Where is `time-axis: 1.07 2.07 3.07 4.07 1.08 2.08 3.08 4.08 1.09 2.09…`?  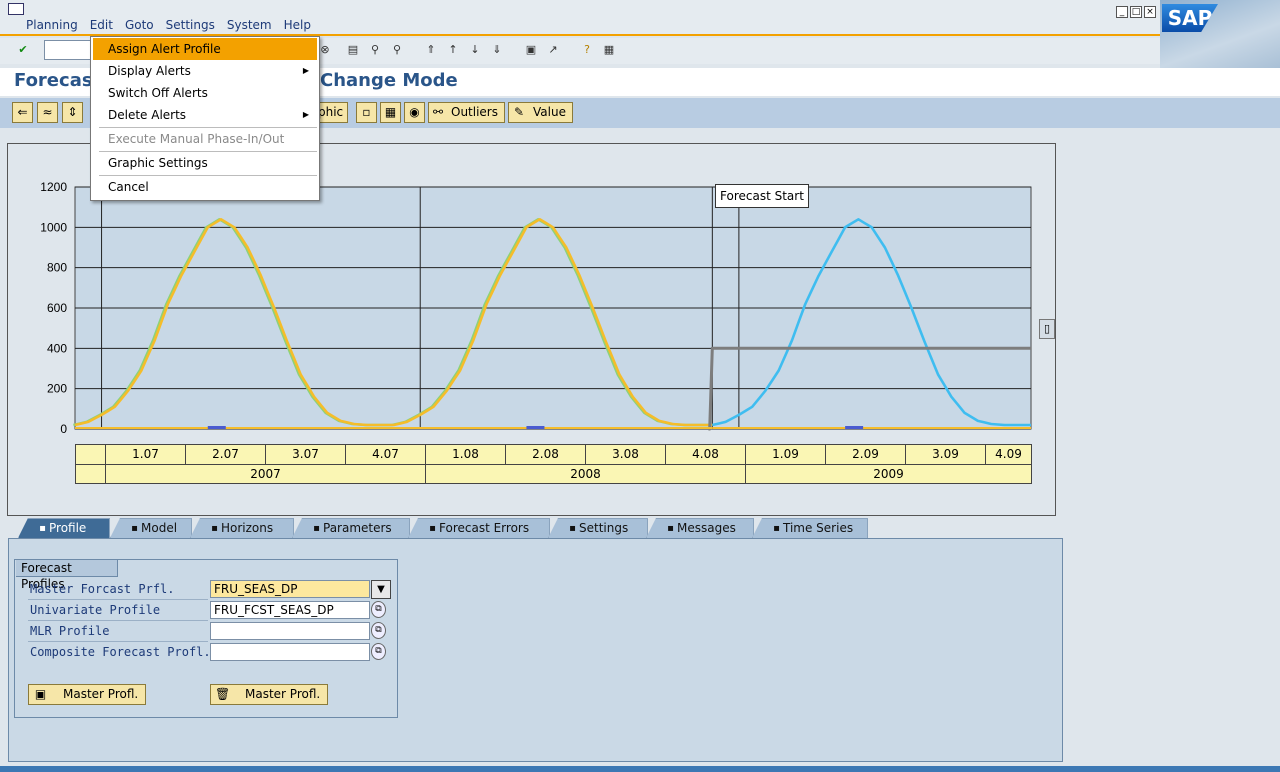
time-axis: 1.07 2.07 3.07 4.07 1.08 2.08 3.08 4.08 1.09 2.09… is located at coordinates (553, 464).